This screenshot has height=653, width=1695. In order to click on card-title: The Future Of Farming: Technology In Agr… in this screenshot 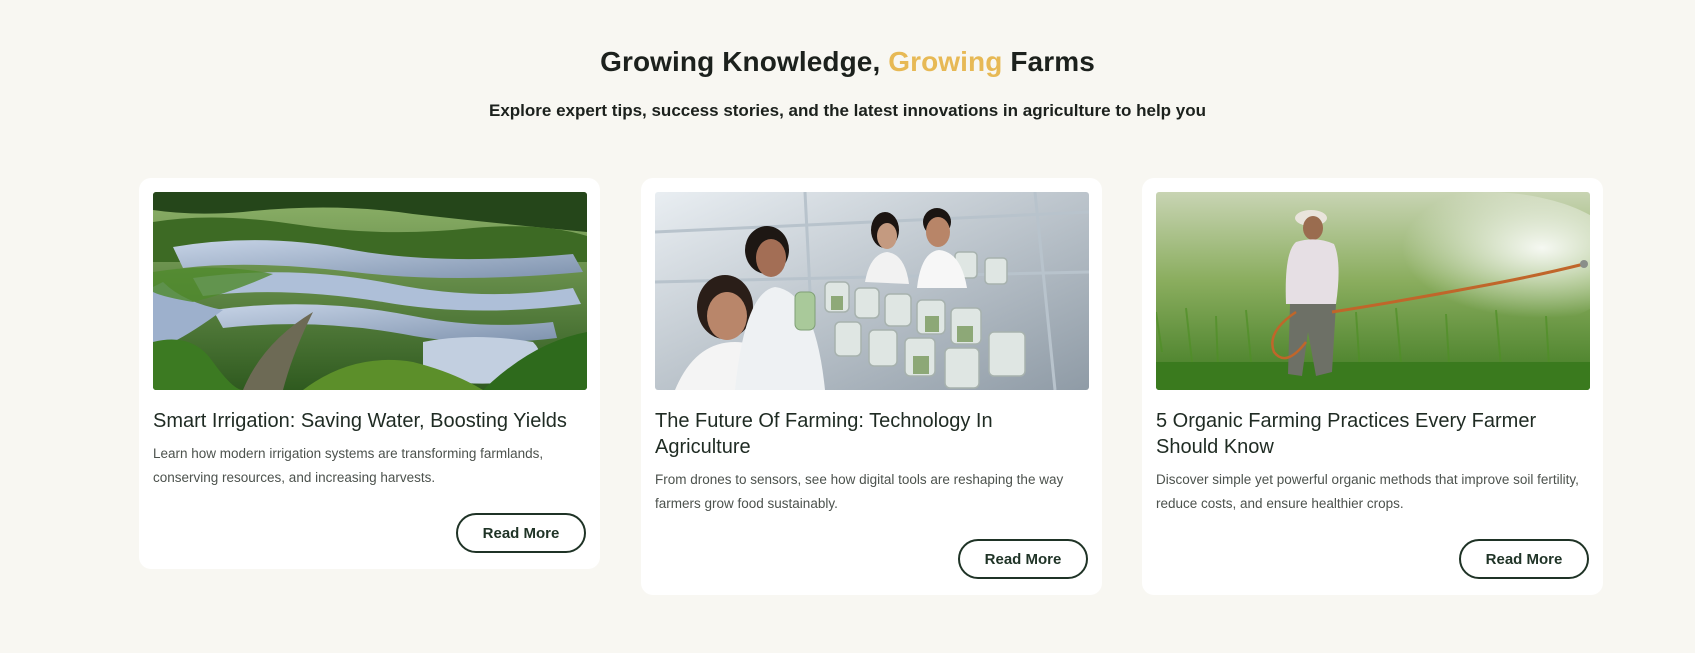, I will do `click(871, 434)`.